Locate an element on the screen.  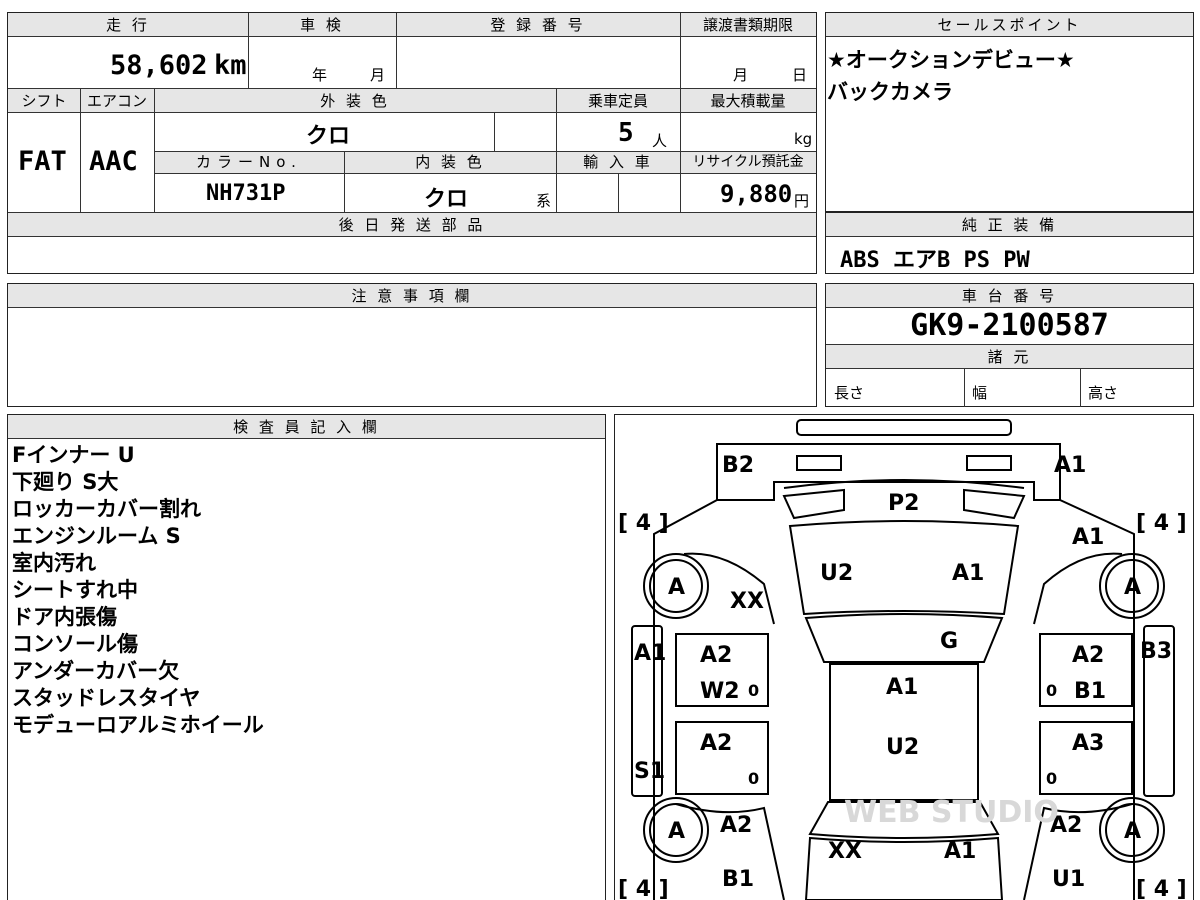
damage-a1-trunk: A1 is located at coordinates (960, 851).